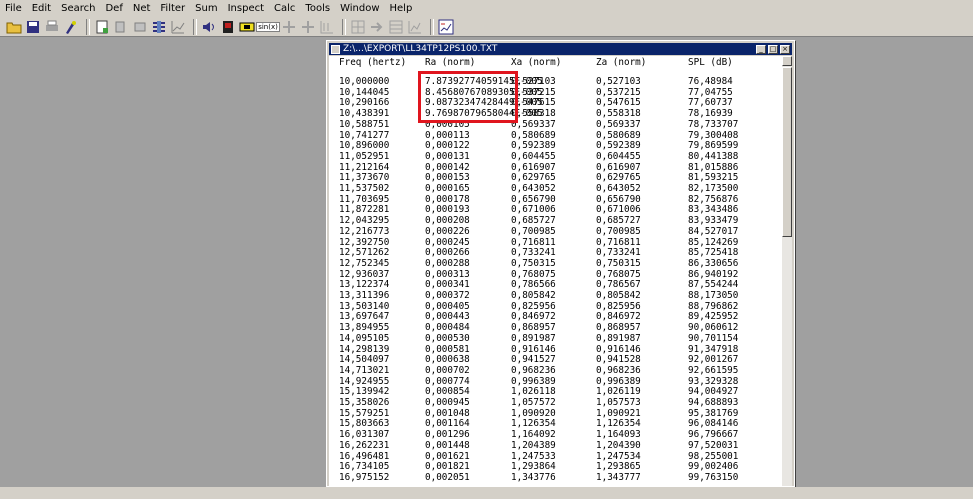 The width and height of the screenshot is (973, 499). Describe the element at coordinates (172, 8) in the screenshot. I see `menu-filter: Filter` at that location.